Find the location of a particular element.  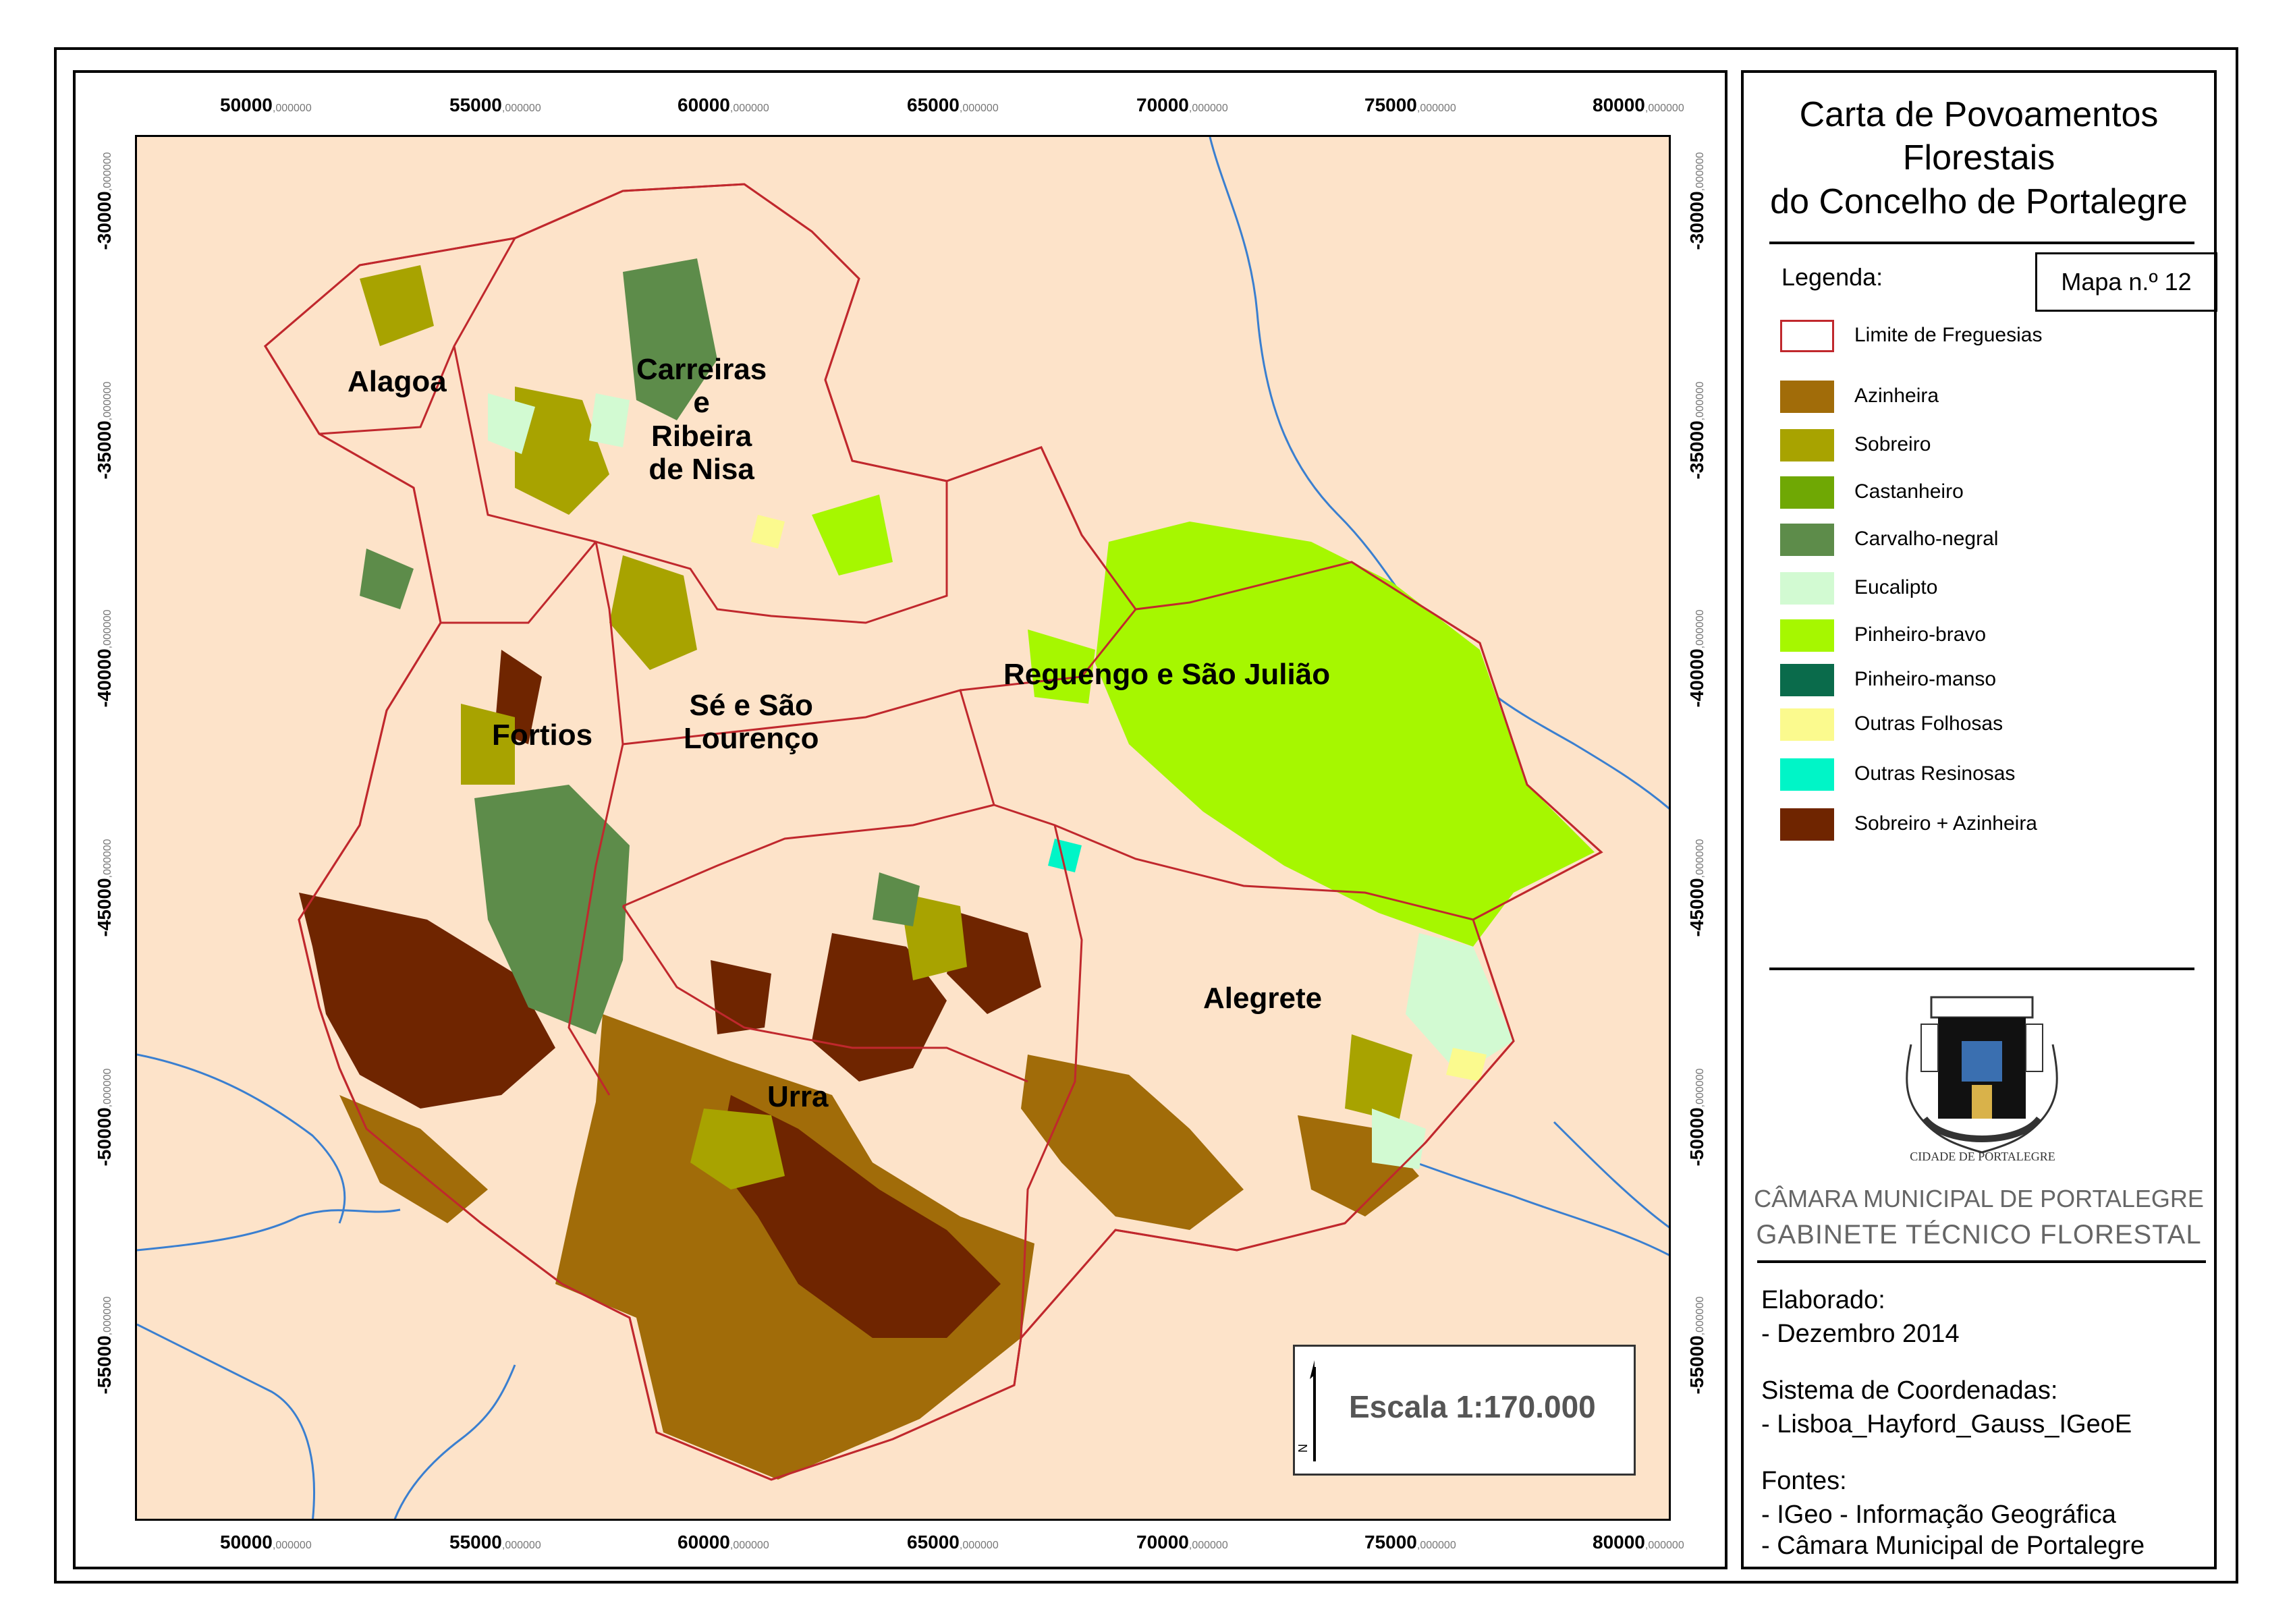

freguesia-label-alegrete: Alegrete is located at coordinates (1263, 998).